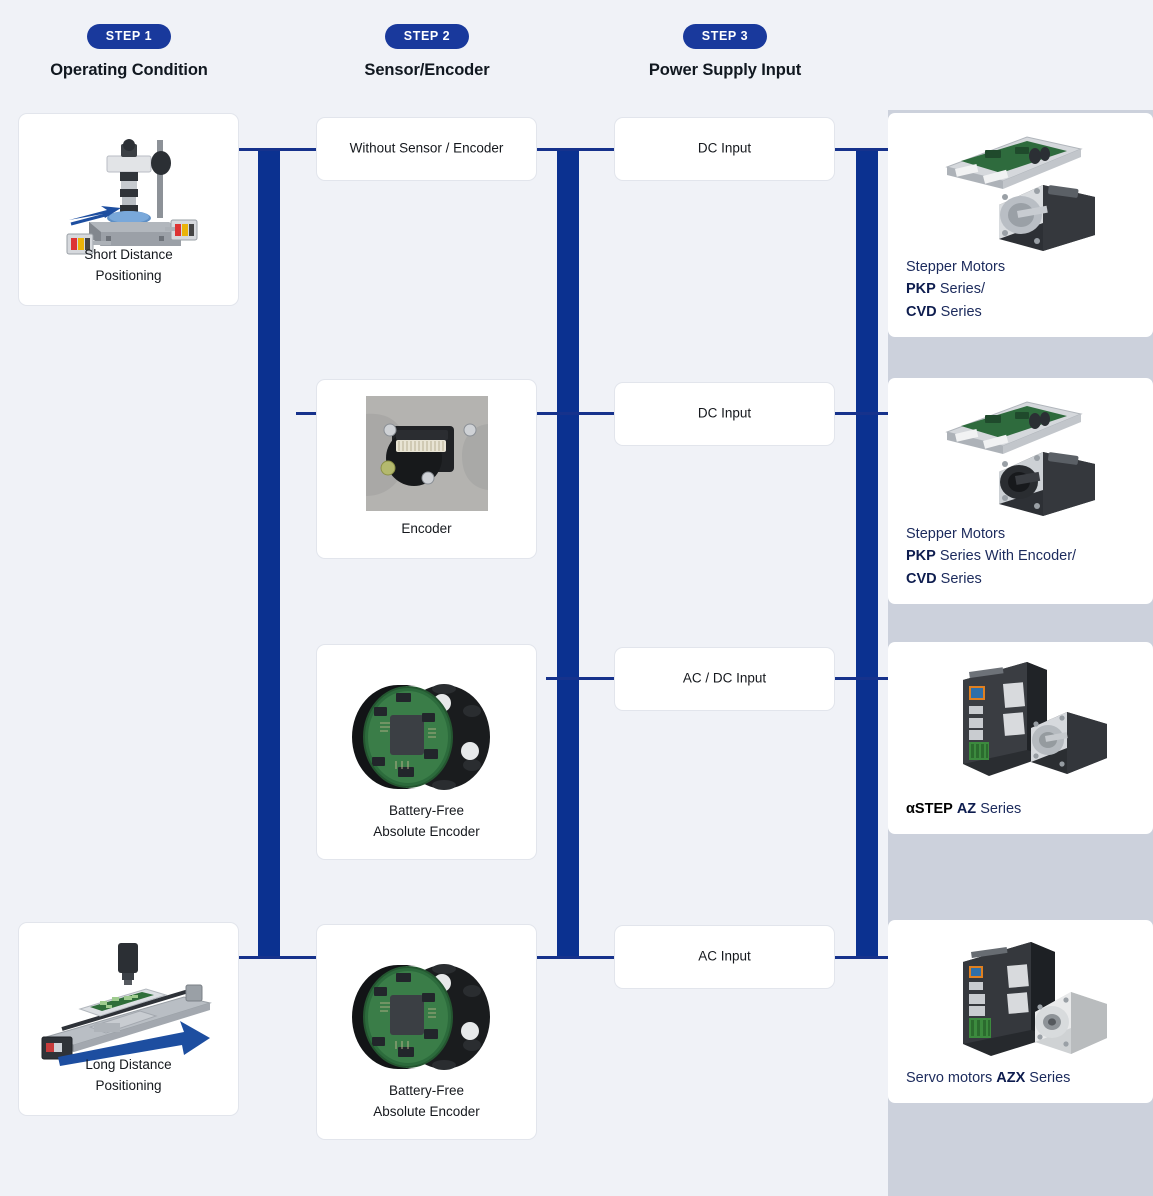  I want to click on connector-trunk-step1-step2, so click(269, 553).